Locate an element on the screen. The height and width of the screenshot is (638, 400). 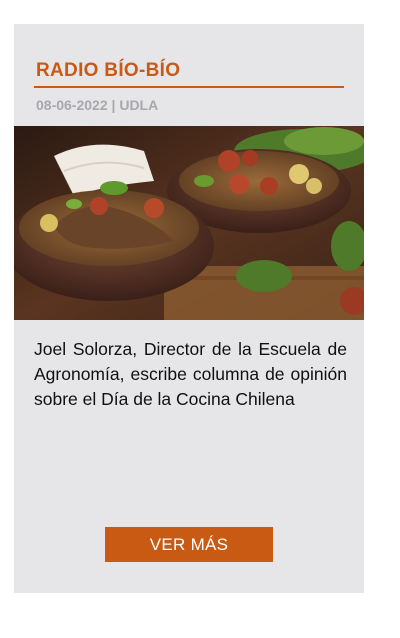
source-title: RADIO BÍO-BÍO is located at coordinates (108, 70).